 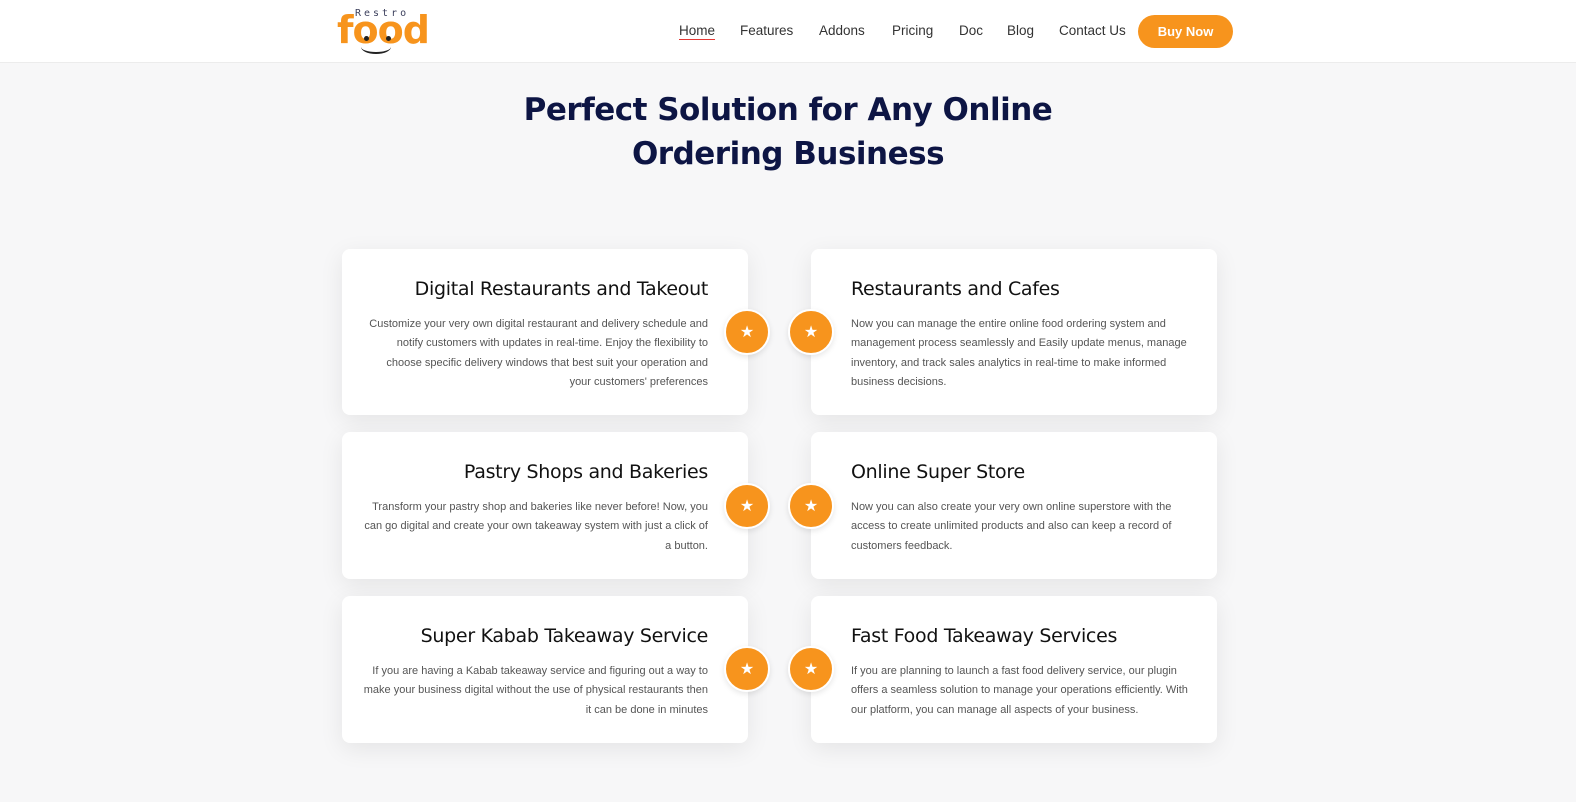 I want to click on logo: food Restro, so click(x=383, y=31).